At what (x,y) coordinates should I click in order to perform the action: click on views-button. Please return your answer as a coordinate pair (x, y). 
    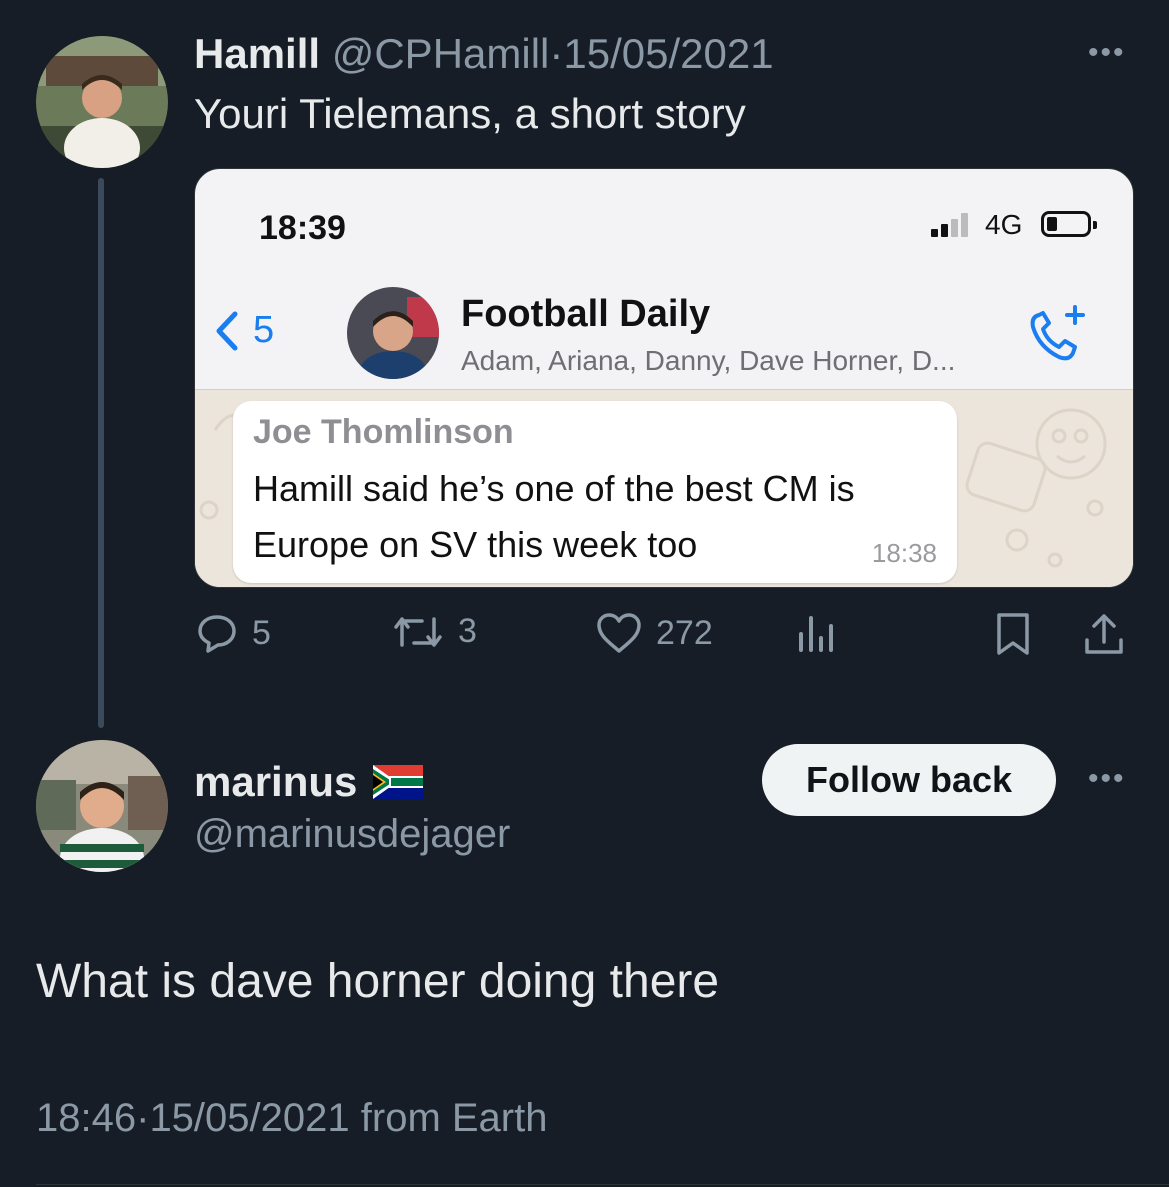
    Looking at the image, I should click on (816, 632).